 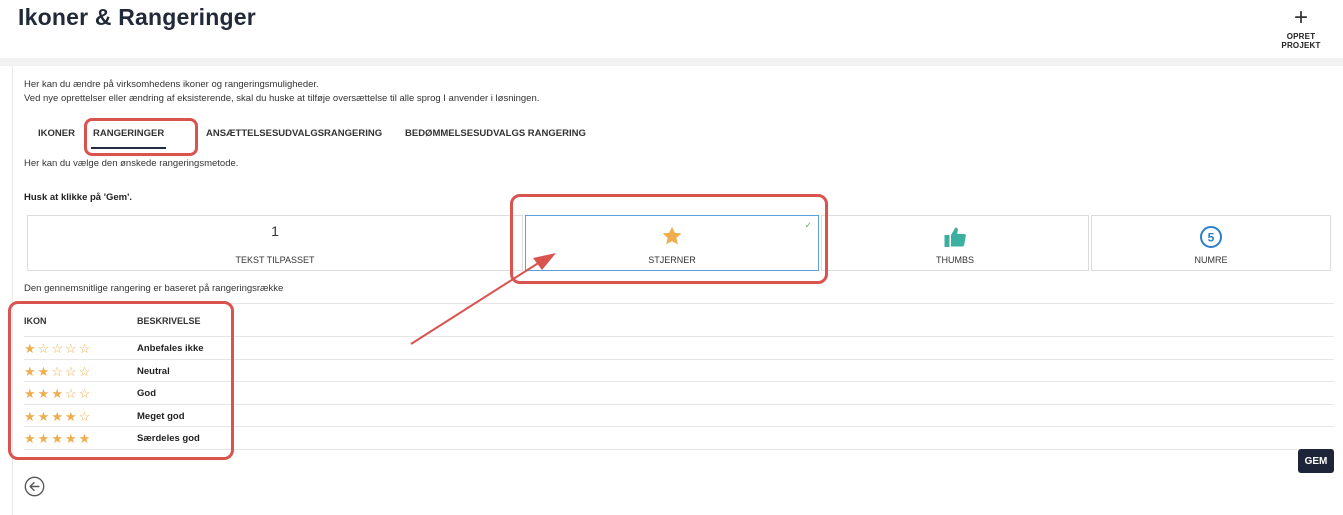 I want to click on thumbs-up-icon, so click(x=955, y=237).